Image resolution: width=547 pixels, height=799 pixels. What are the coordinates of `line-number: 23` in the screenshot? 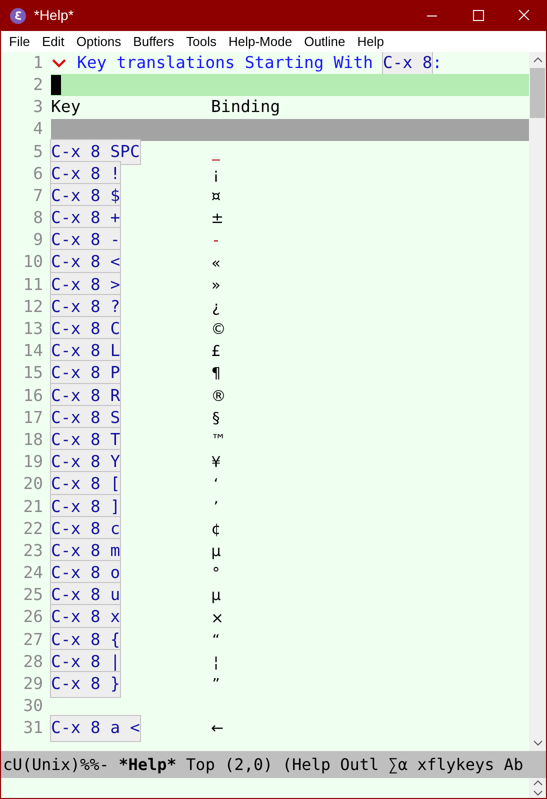 It's located at (33, 551).